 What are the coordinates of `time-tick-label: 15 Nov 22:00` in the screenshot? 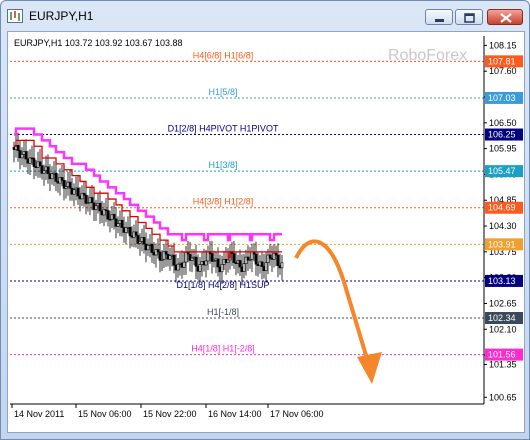 It's located at (170, 414).